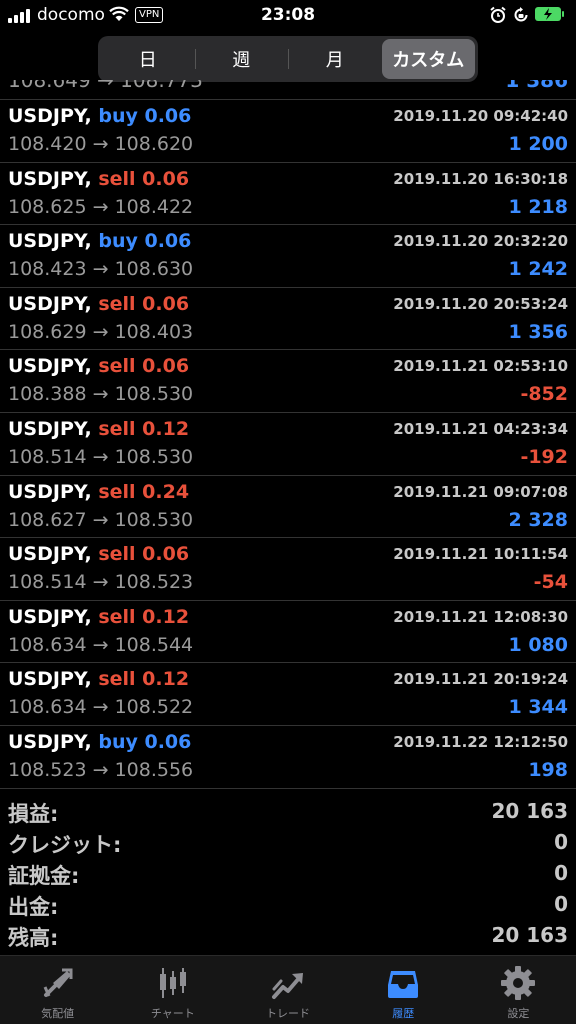 Image resolution: width=576 pixels, height=1024 pixels. I want to click on trade-prices: 108.634 → 108.522, so click(101, 707).